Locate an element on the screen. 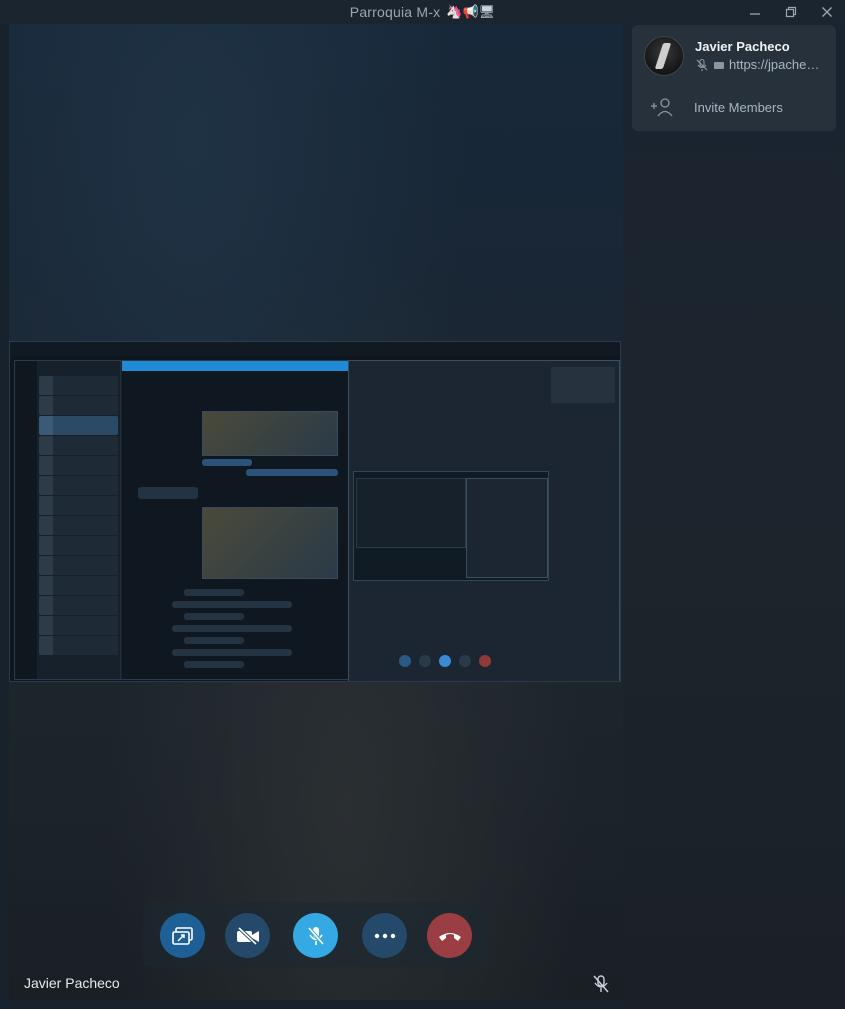  shared-chat-window is located at coordinates (182, 520).